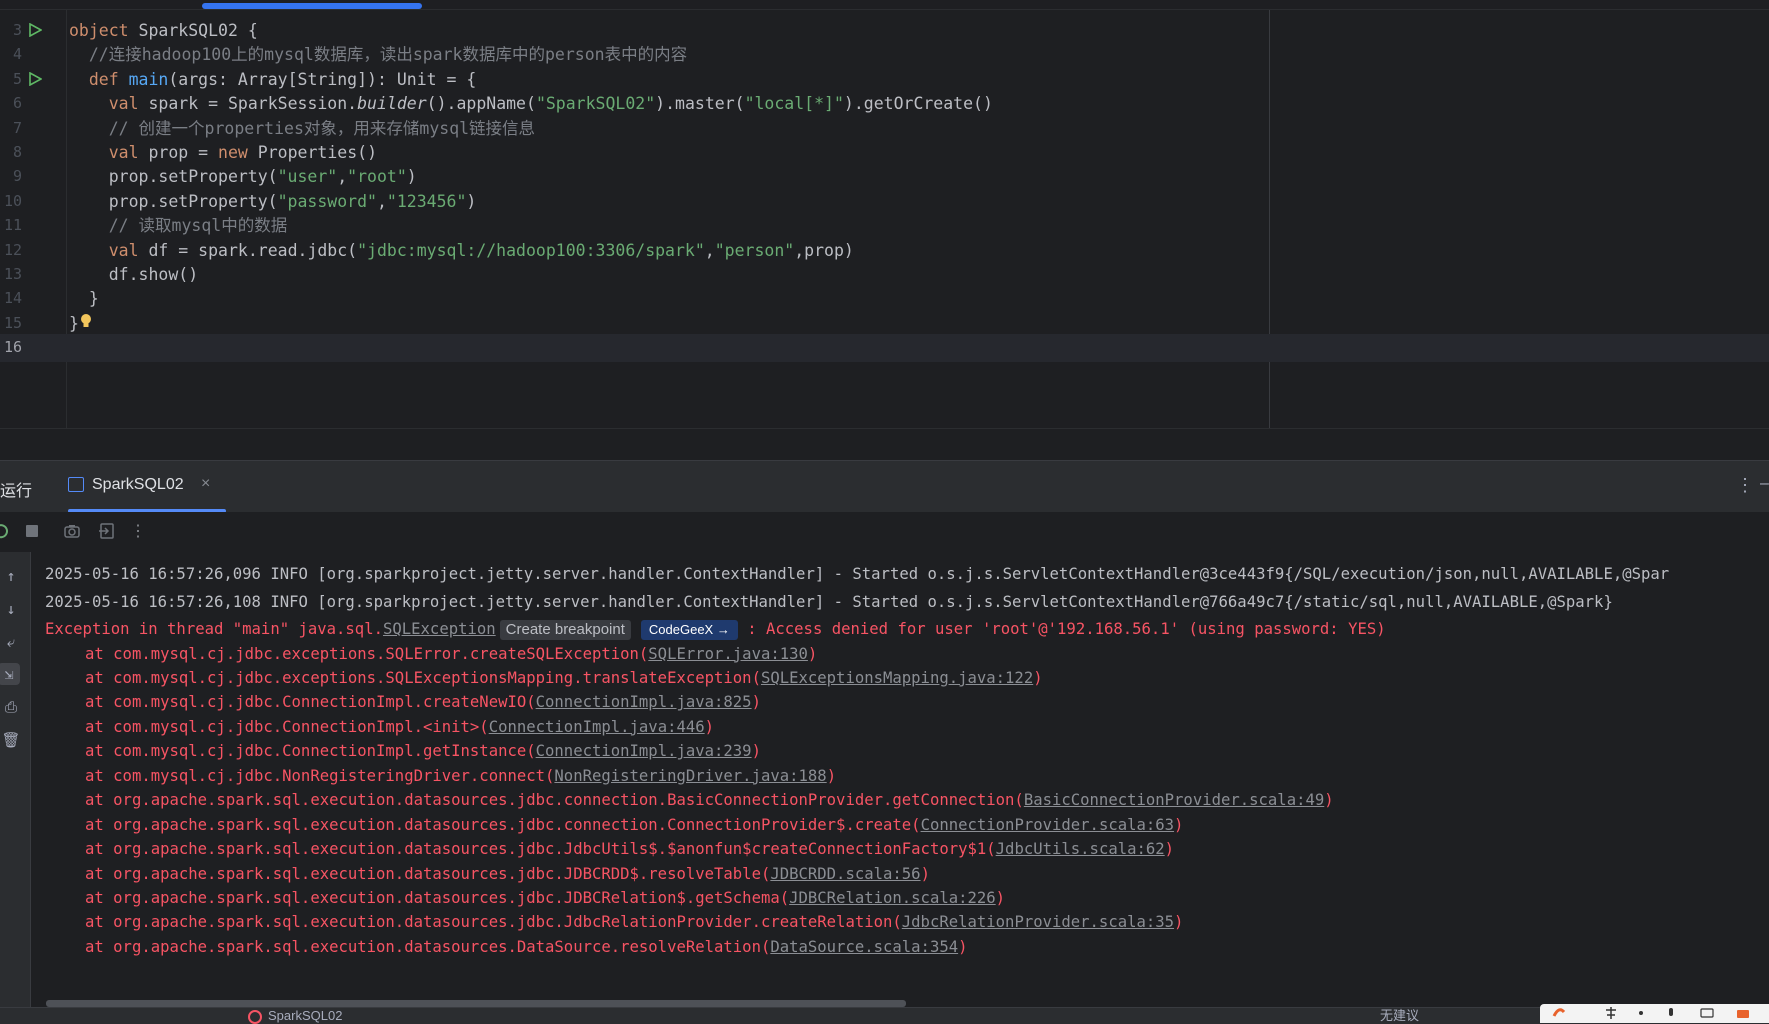 The image size is (1769, 1024). I want to click on camera-icon, so click(72, 531).